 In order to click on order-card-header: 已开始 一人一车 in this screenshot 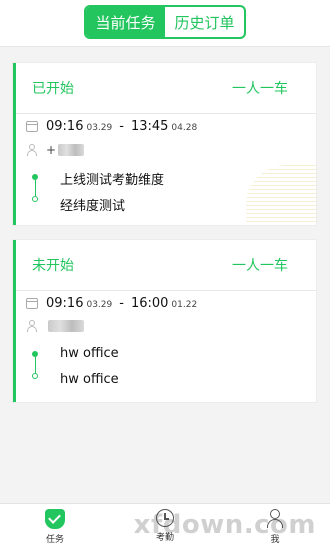, I will do `click(166, 88)`.